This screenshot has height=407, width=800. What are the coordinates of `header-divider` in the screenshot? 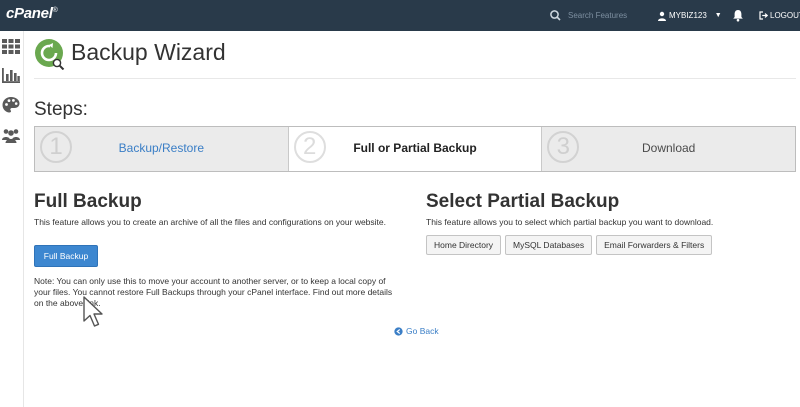 It's located at (415, 78).